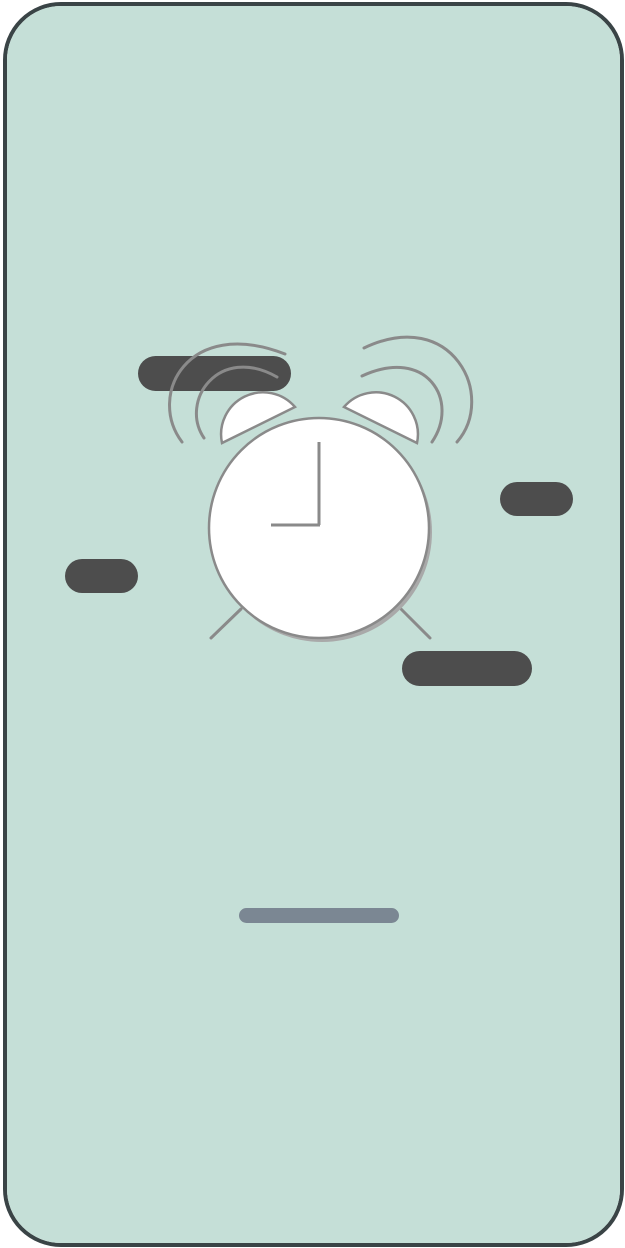  What do you see at coordinates (319, 915) in the screenshot?
I see `progress-indicator` at bounding box center [319, 915].